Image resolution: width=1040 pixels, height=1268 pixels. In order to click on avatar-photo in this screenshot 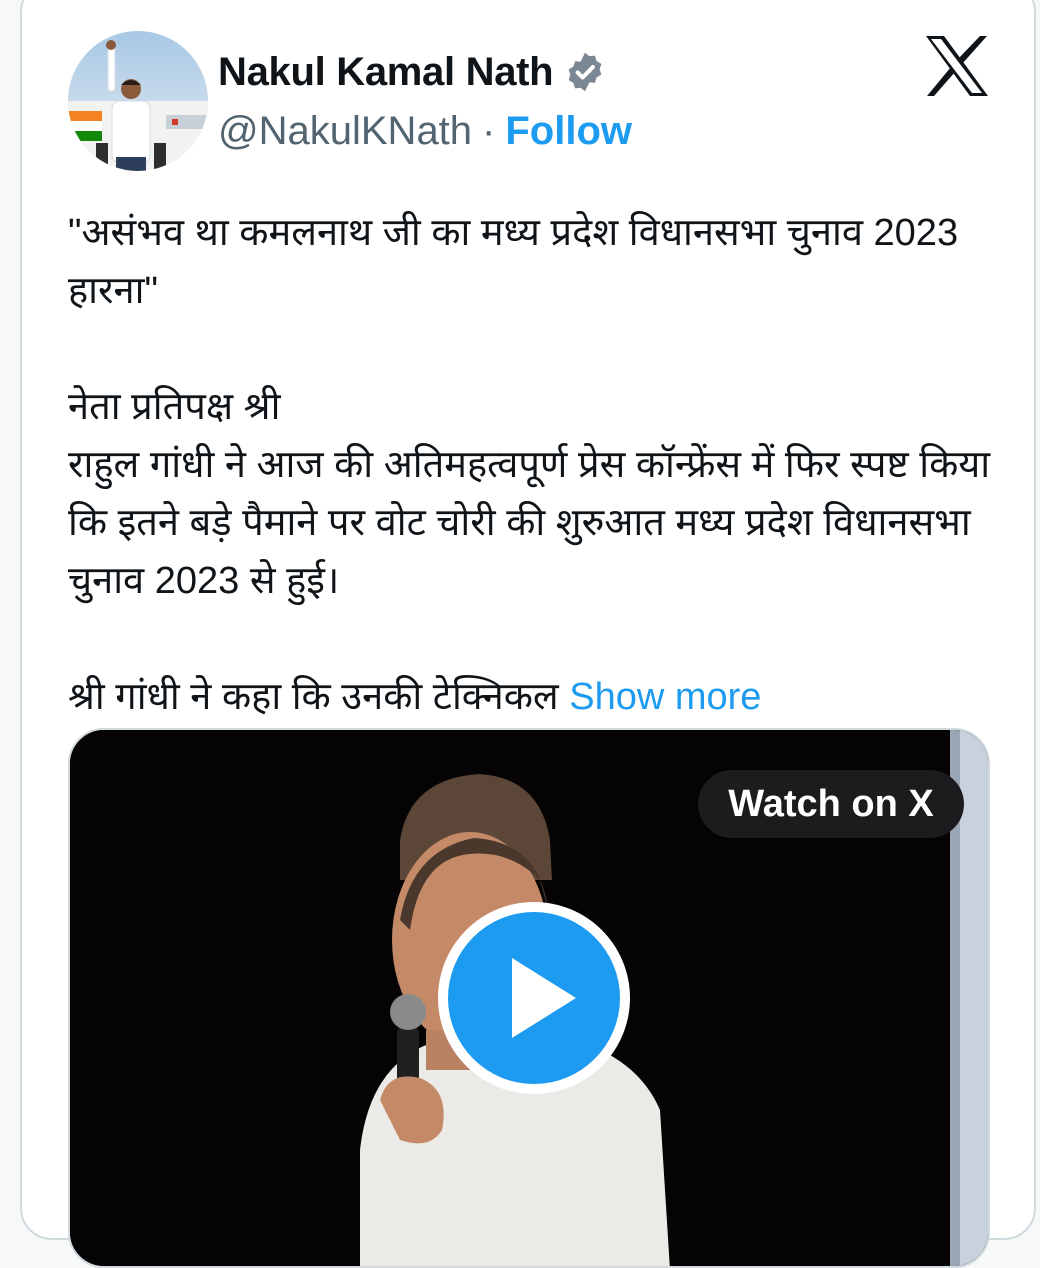, I will do `click(138, 101)`.